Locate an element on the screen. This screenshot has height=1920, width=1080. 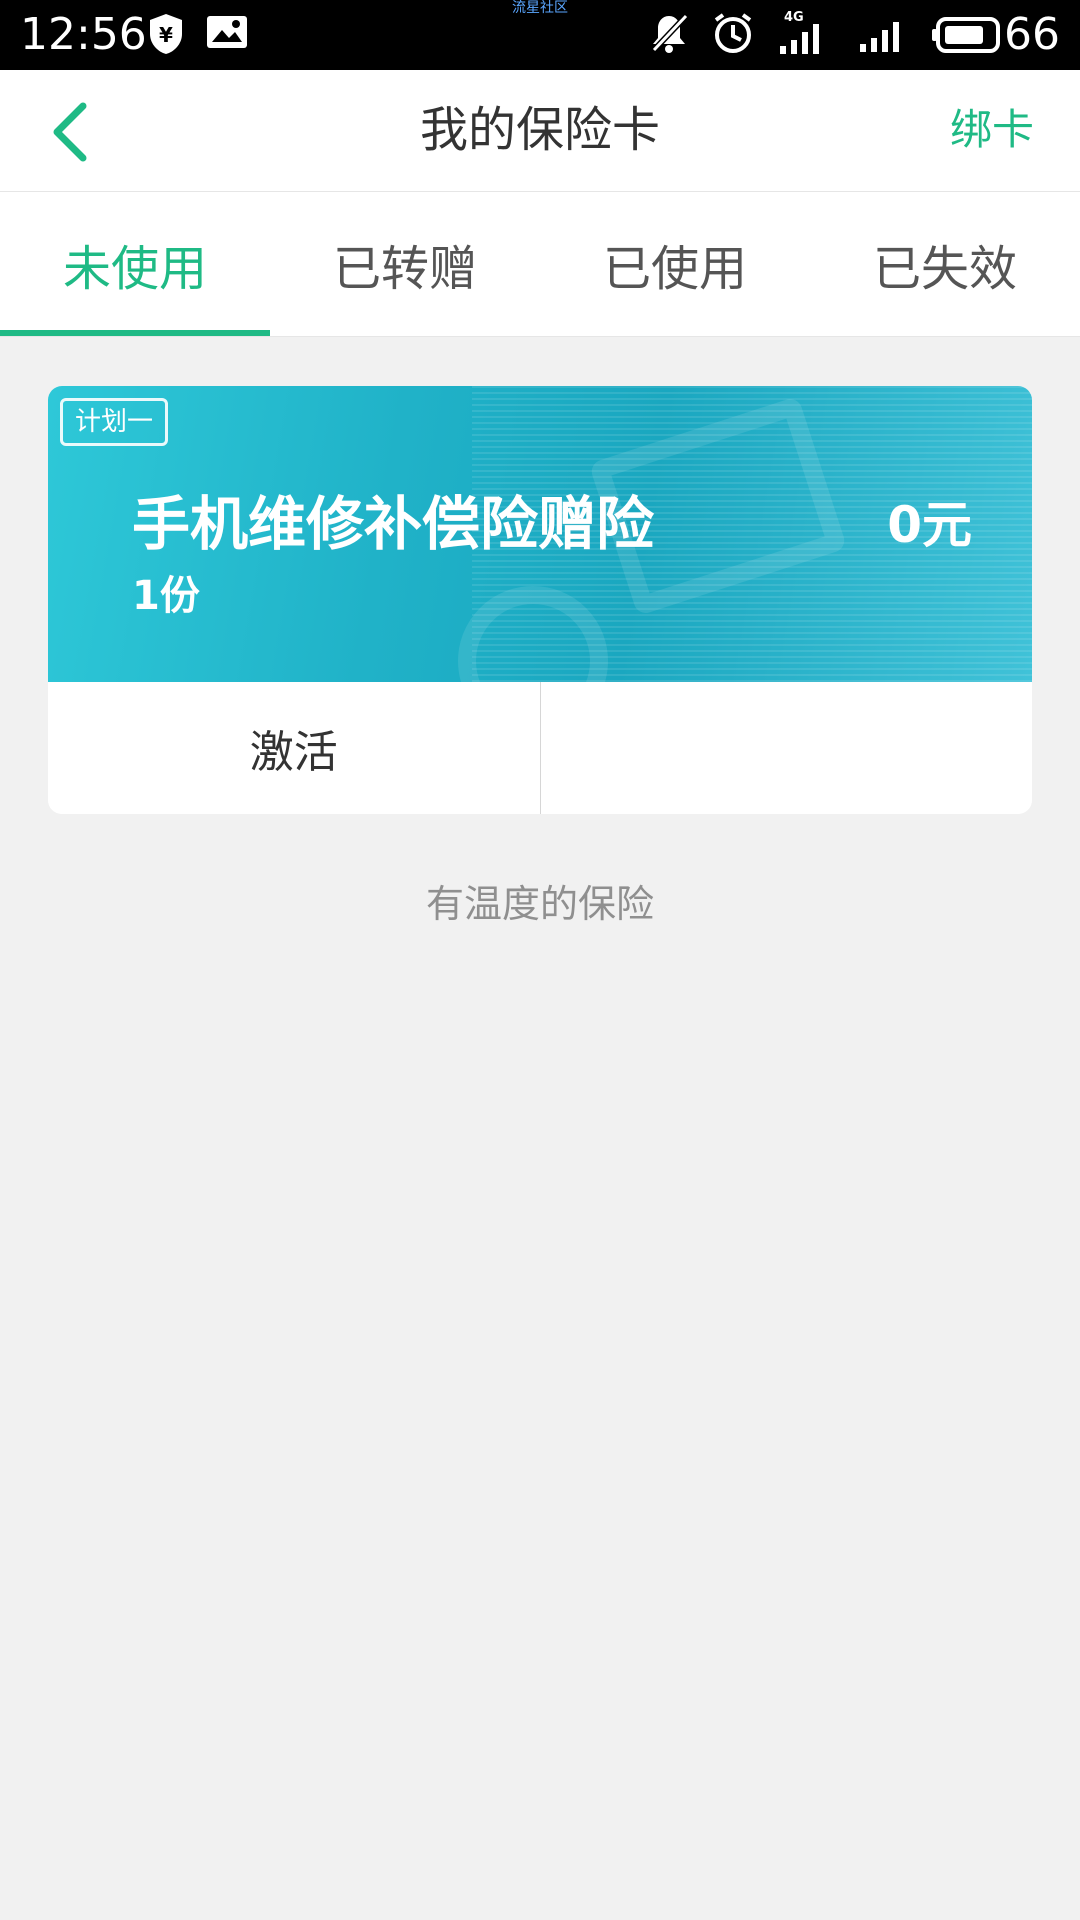
activate-button: 激活 is located at coordinates (294, 748).